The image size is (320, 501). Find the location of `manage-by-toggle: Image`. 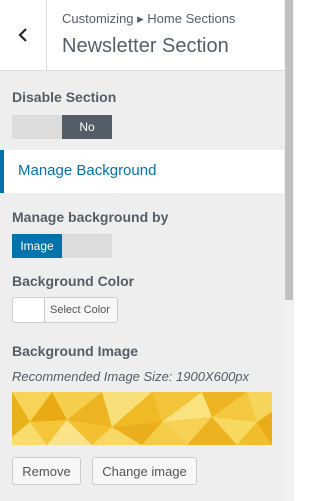

manage-by-toggle: Image is located at coordinates (62, 246).